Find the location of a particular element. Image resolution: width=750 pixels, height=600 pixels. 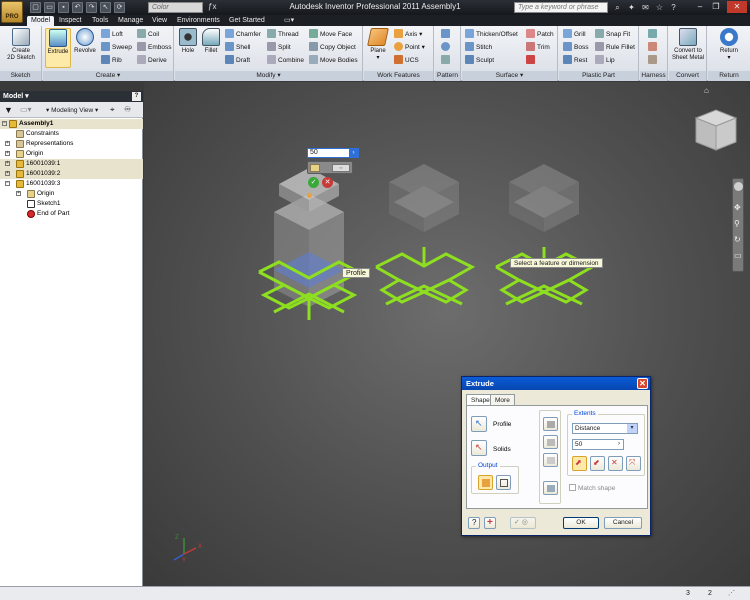

mirror-button is located at coordinates (446, 61).